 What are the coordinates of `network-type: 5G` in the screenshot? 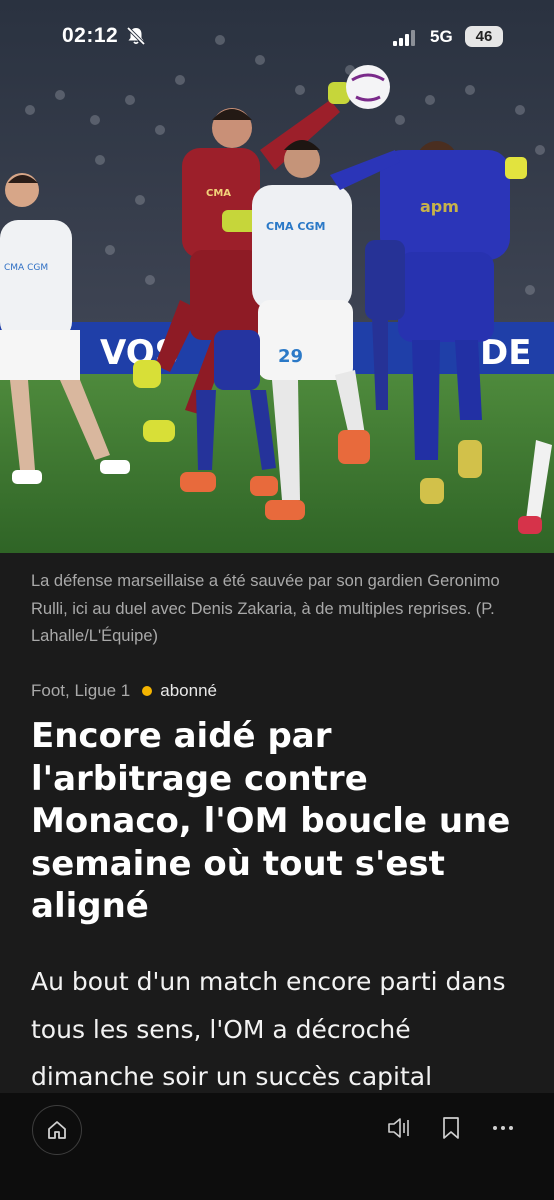 It's located at (441, 36).